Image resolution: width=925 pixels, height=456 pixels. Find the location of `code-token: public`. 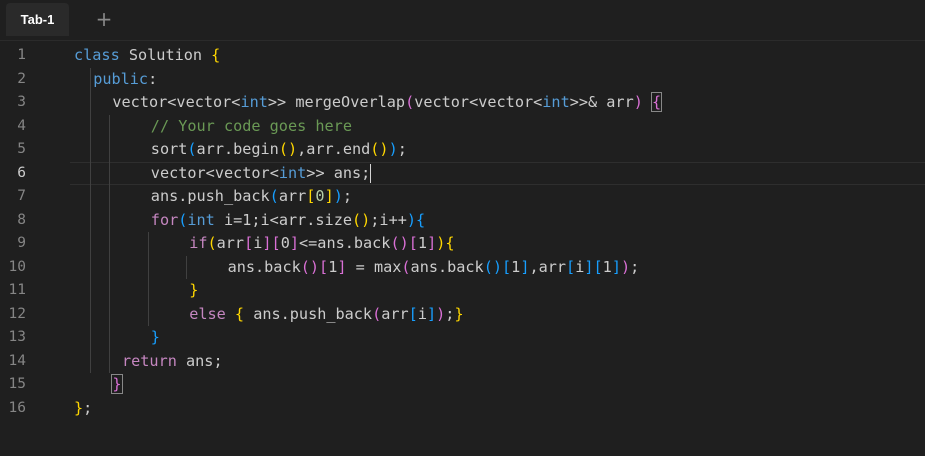

code-token: public is located at coordinates (121, 78).